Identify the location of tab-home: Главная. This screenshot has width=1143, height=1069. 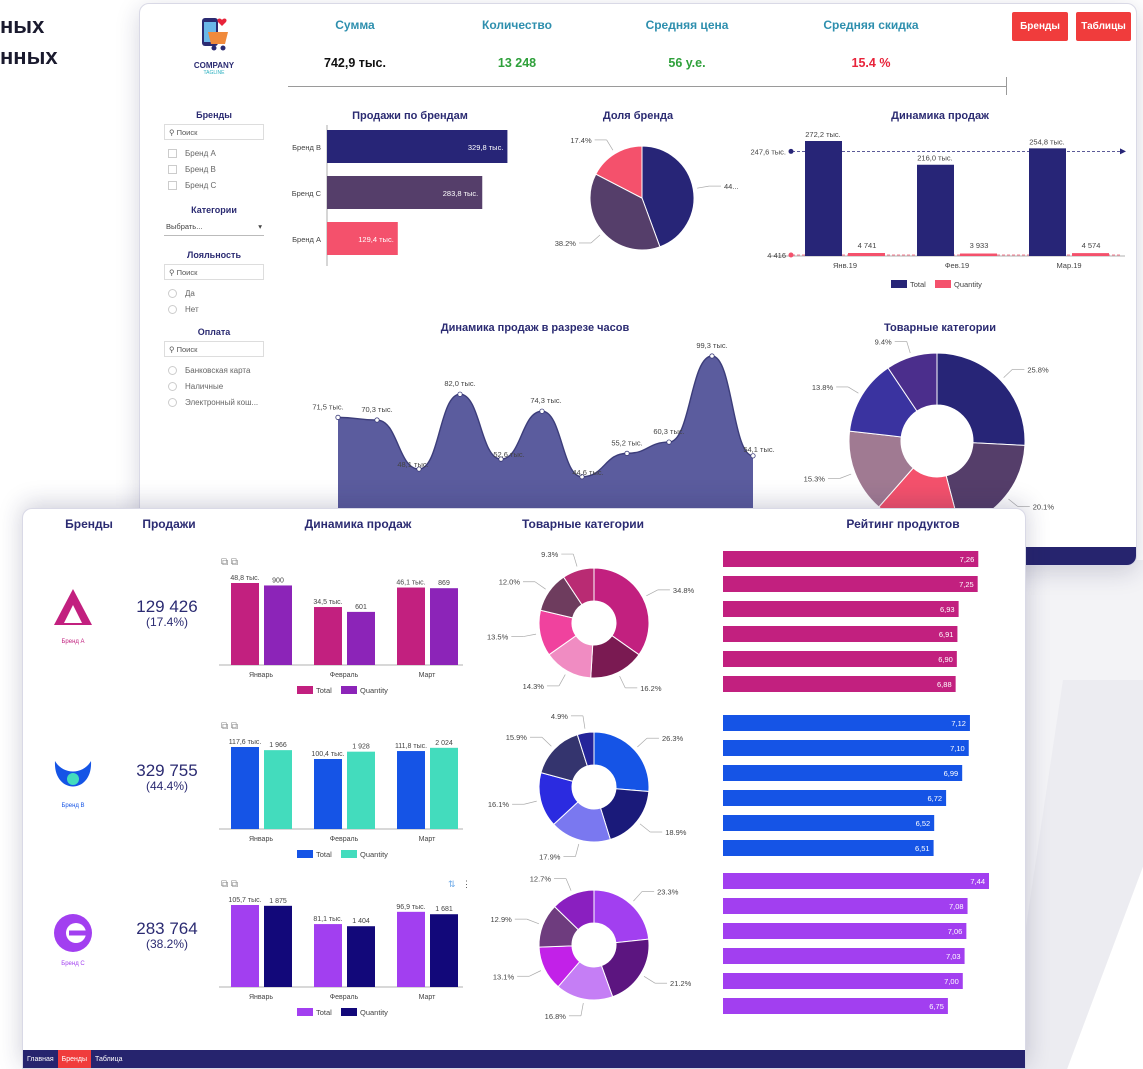
(40, 1059).